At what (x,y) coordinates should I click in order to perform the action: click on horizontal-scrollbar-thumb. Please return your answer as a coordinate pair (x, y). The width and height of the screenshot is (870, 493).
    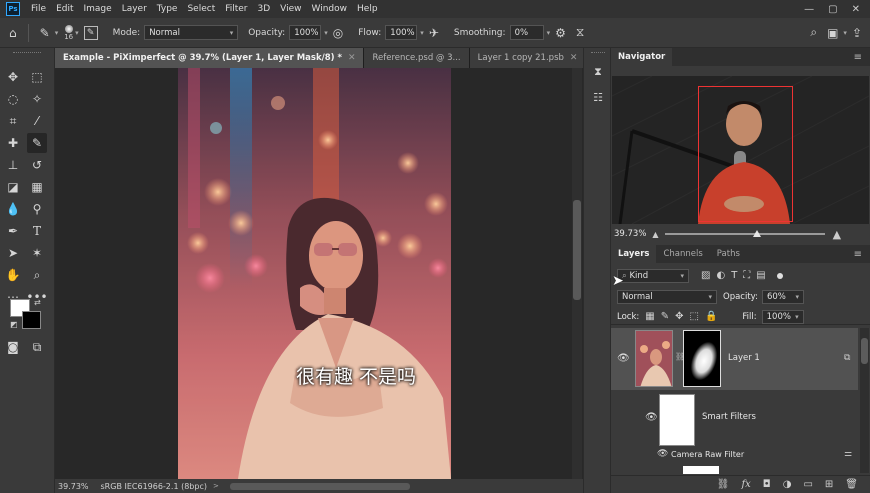
    Looking at the image, I should click on (320, 486).